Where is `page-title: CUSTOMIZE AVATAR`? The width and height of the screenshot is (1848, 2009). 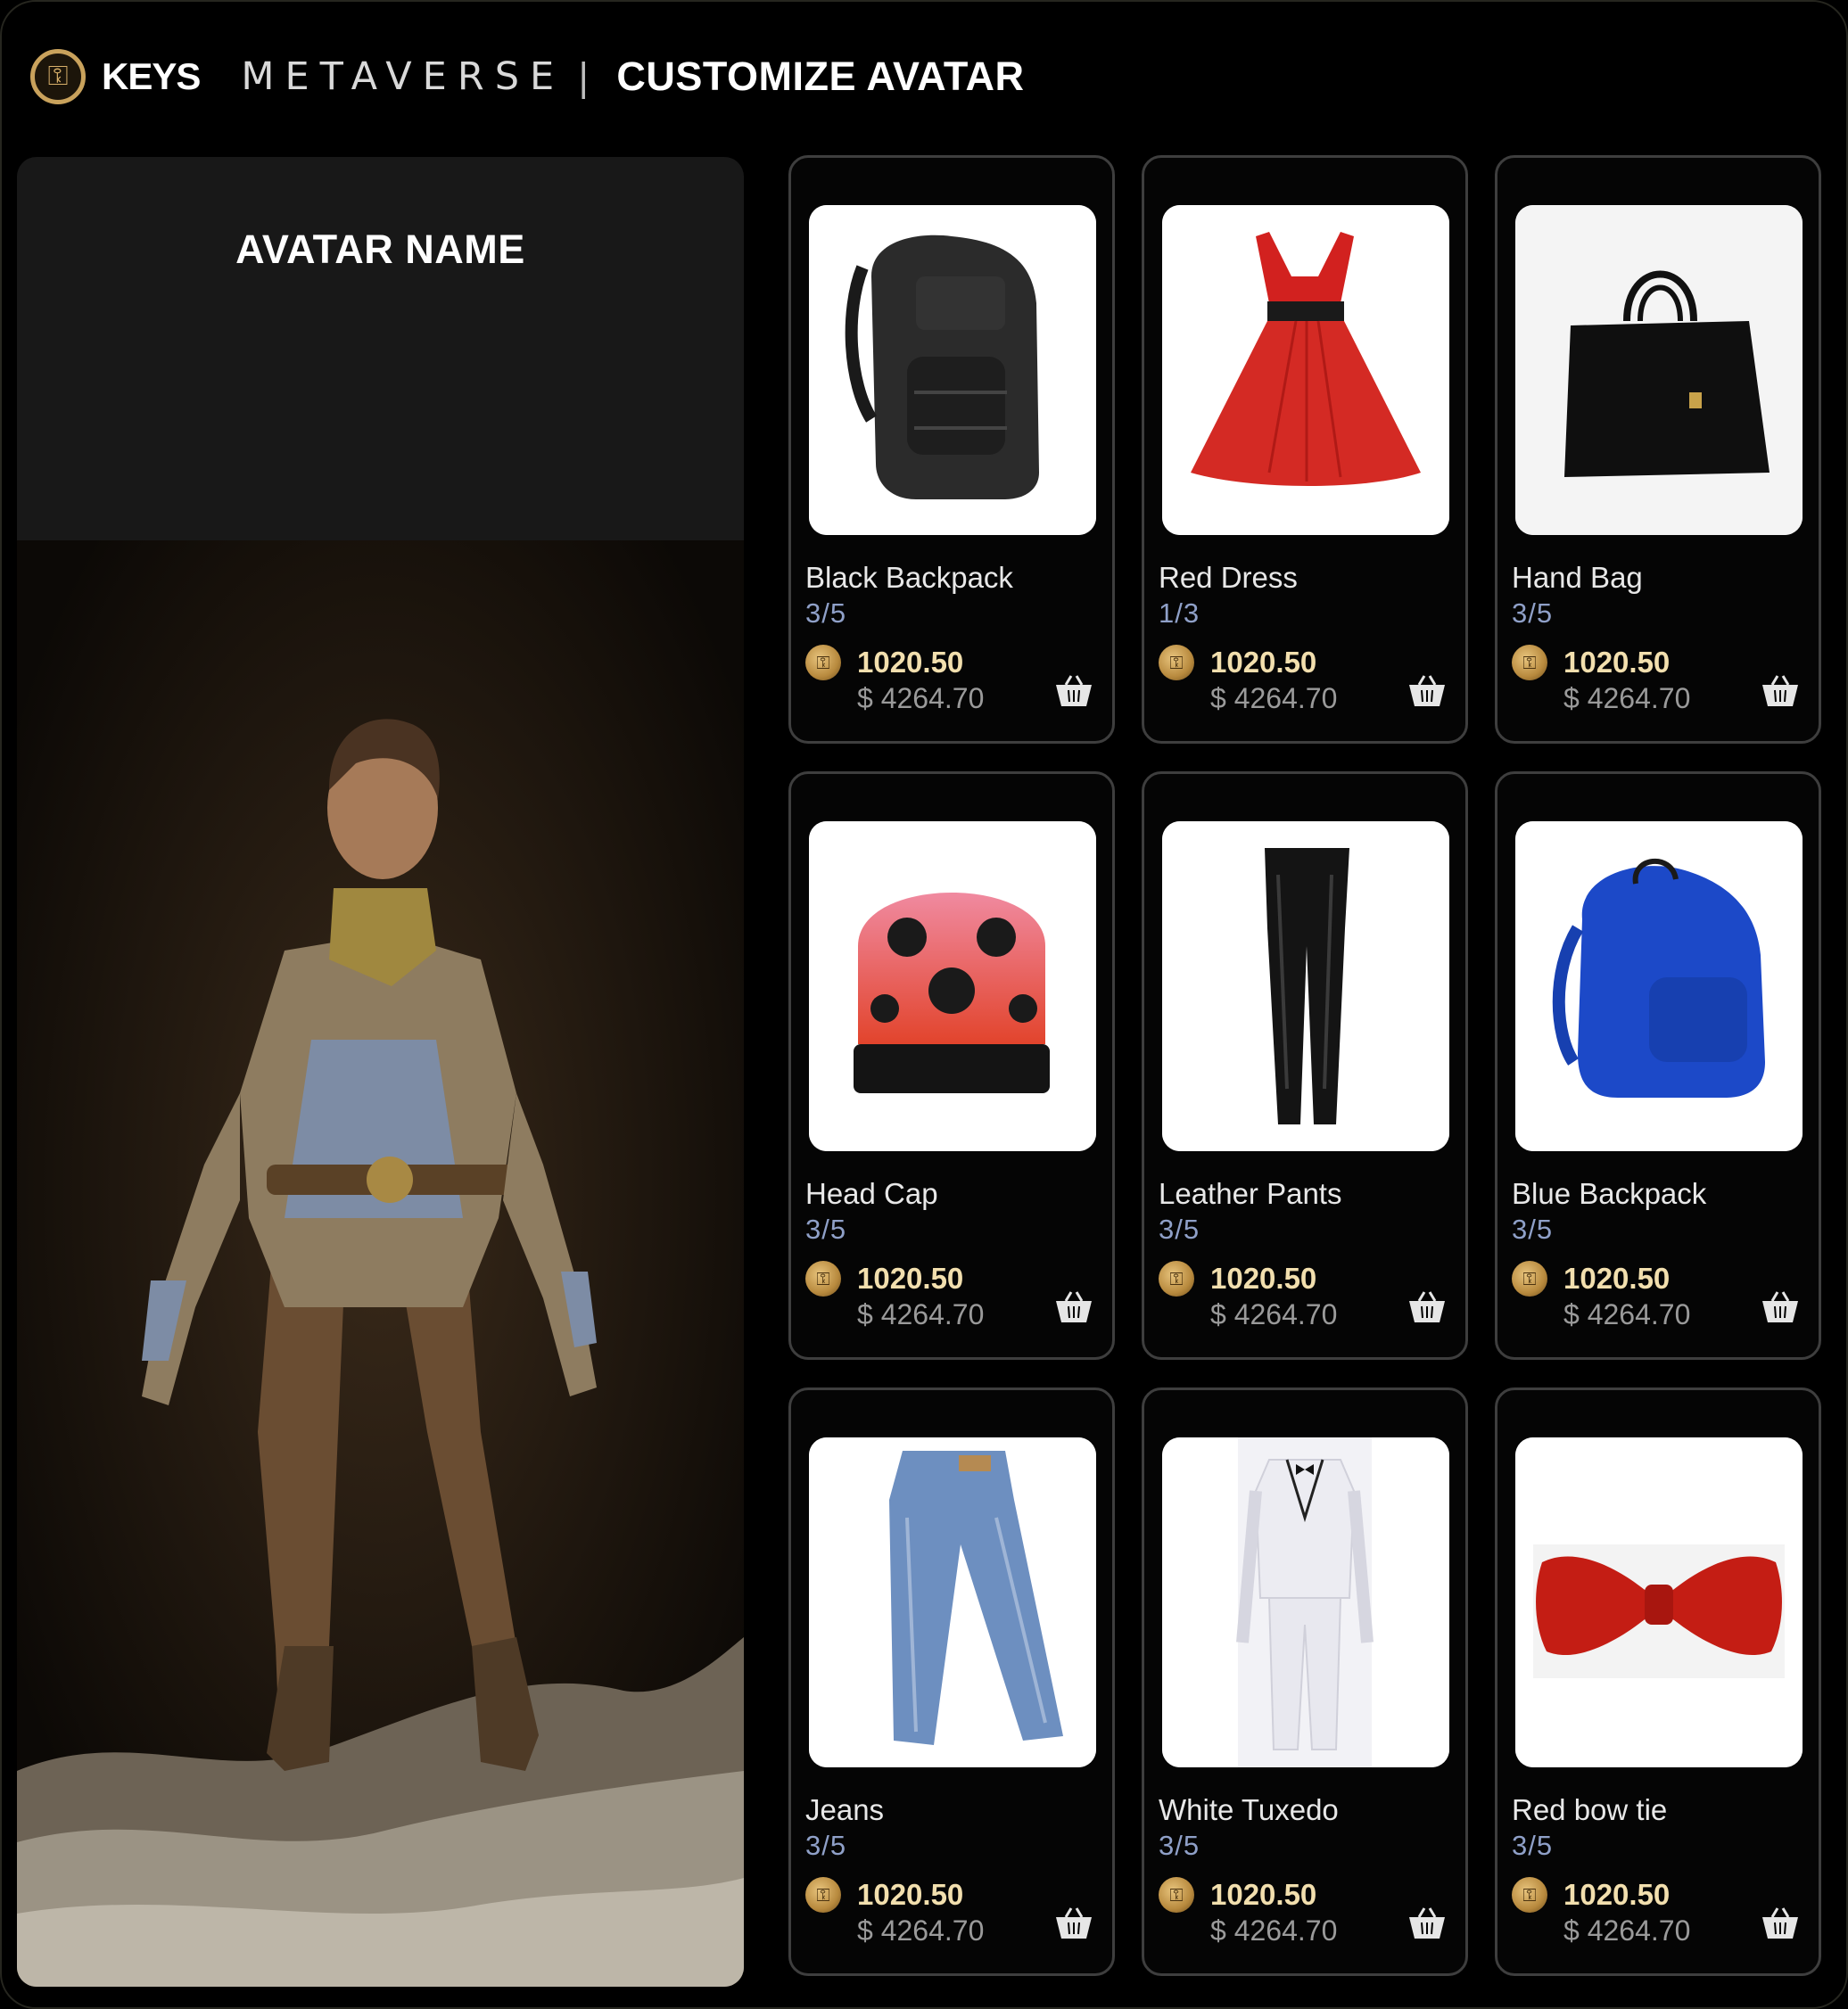 page-title: CUSTOMIZE AVATAR is located at coordinates (820, 77).